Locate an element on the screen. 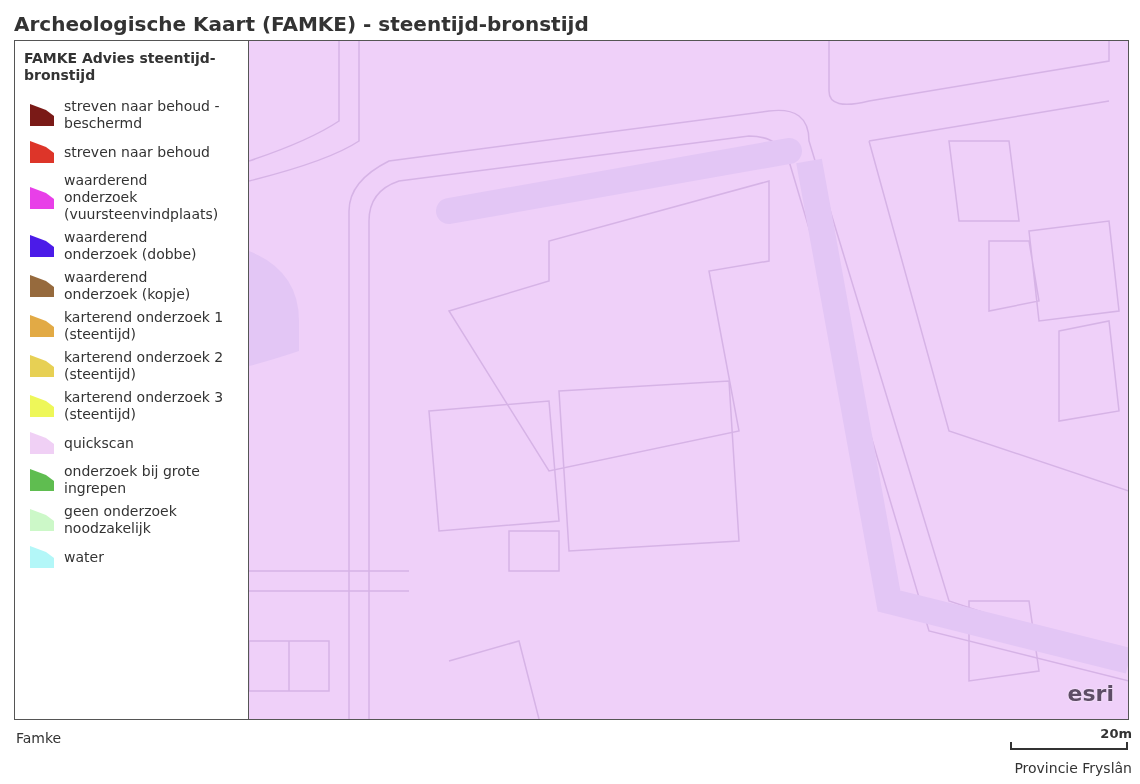 This screenshot has height=784, width=1140. legend-label: waarderend onderzoek (dobbe) is located at coordinates (131, 246).